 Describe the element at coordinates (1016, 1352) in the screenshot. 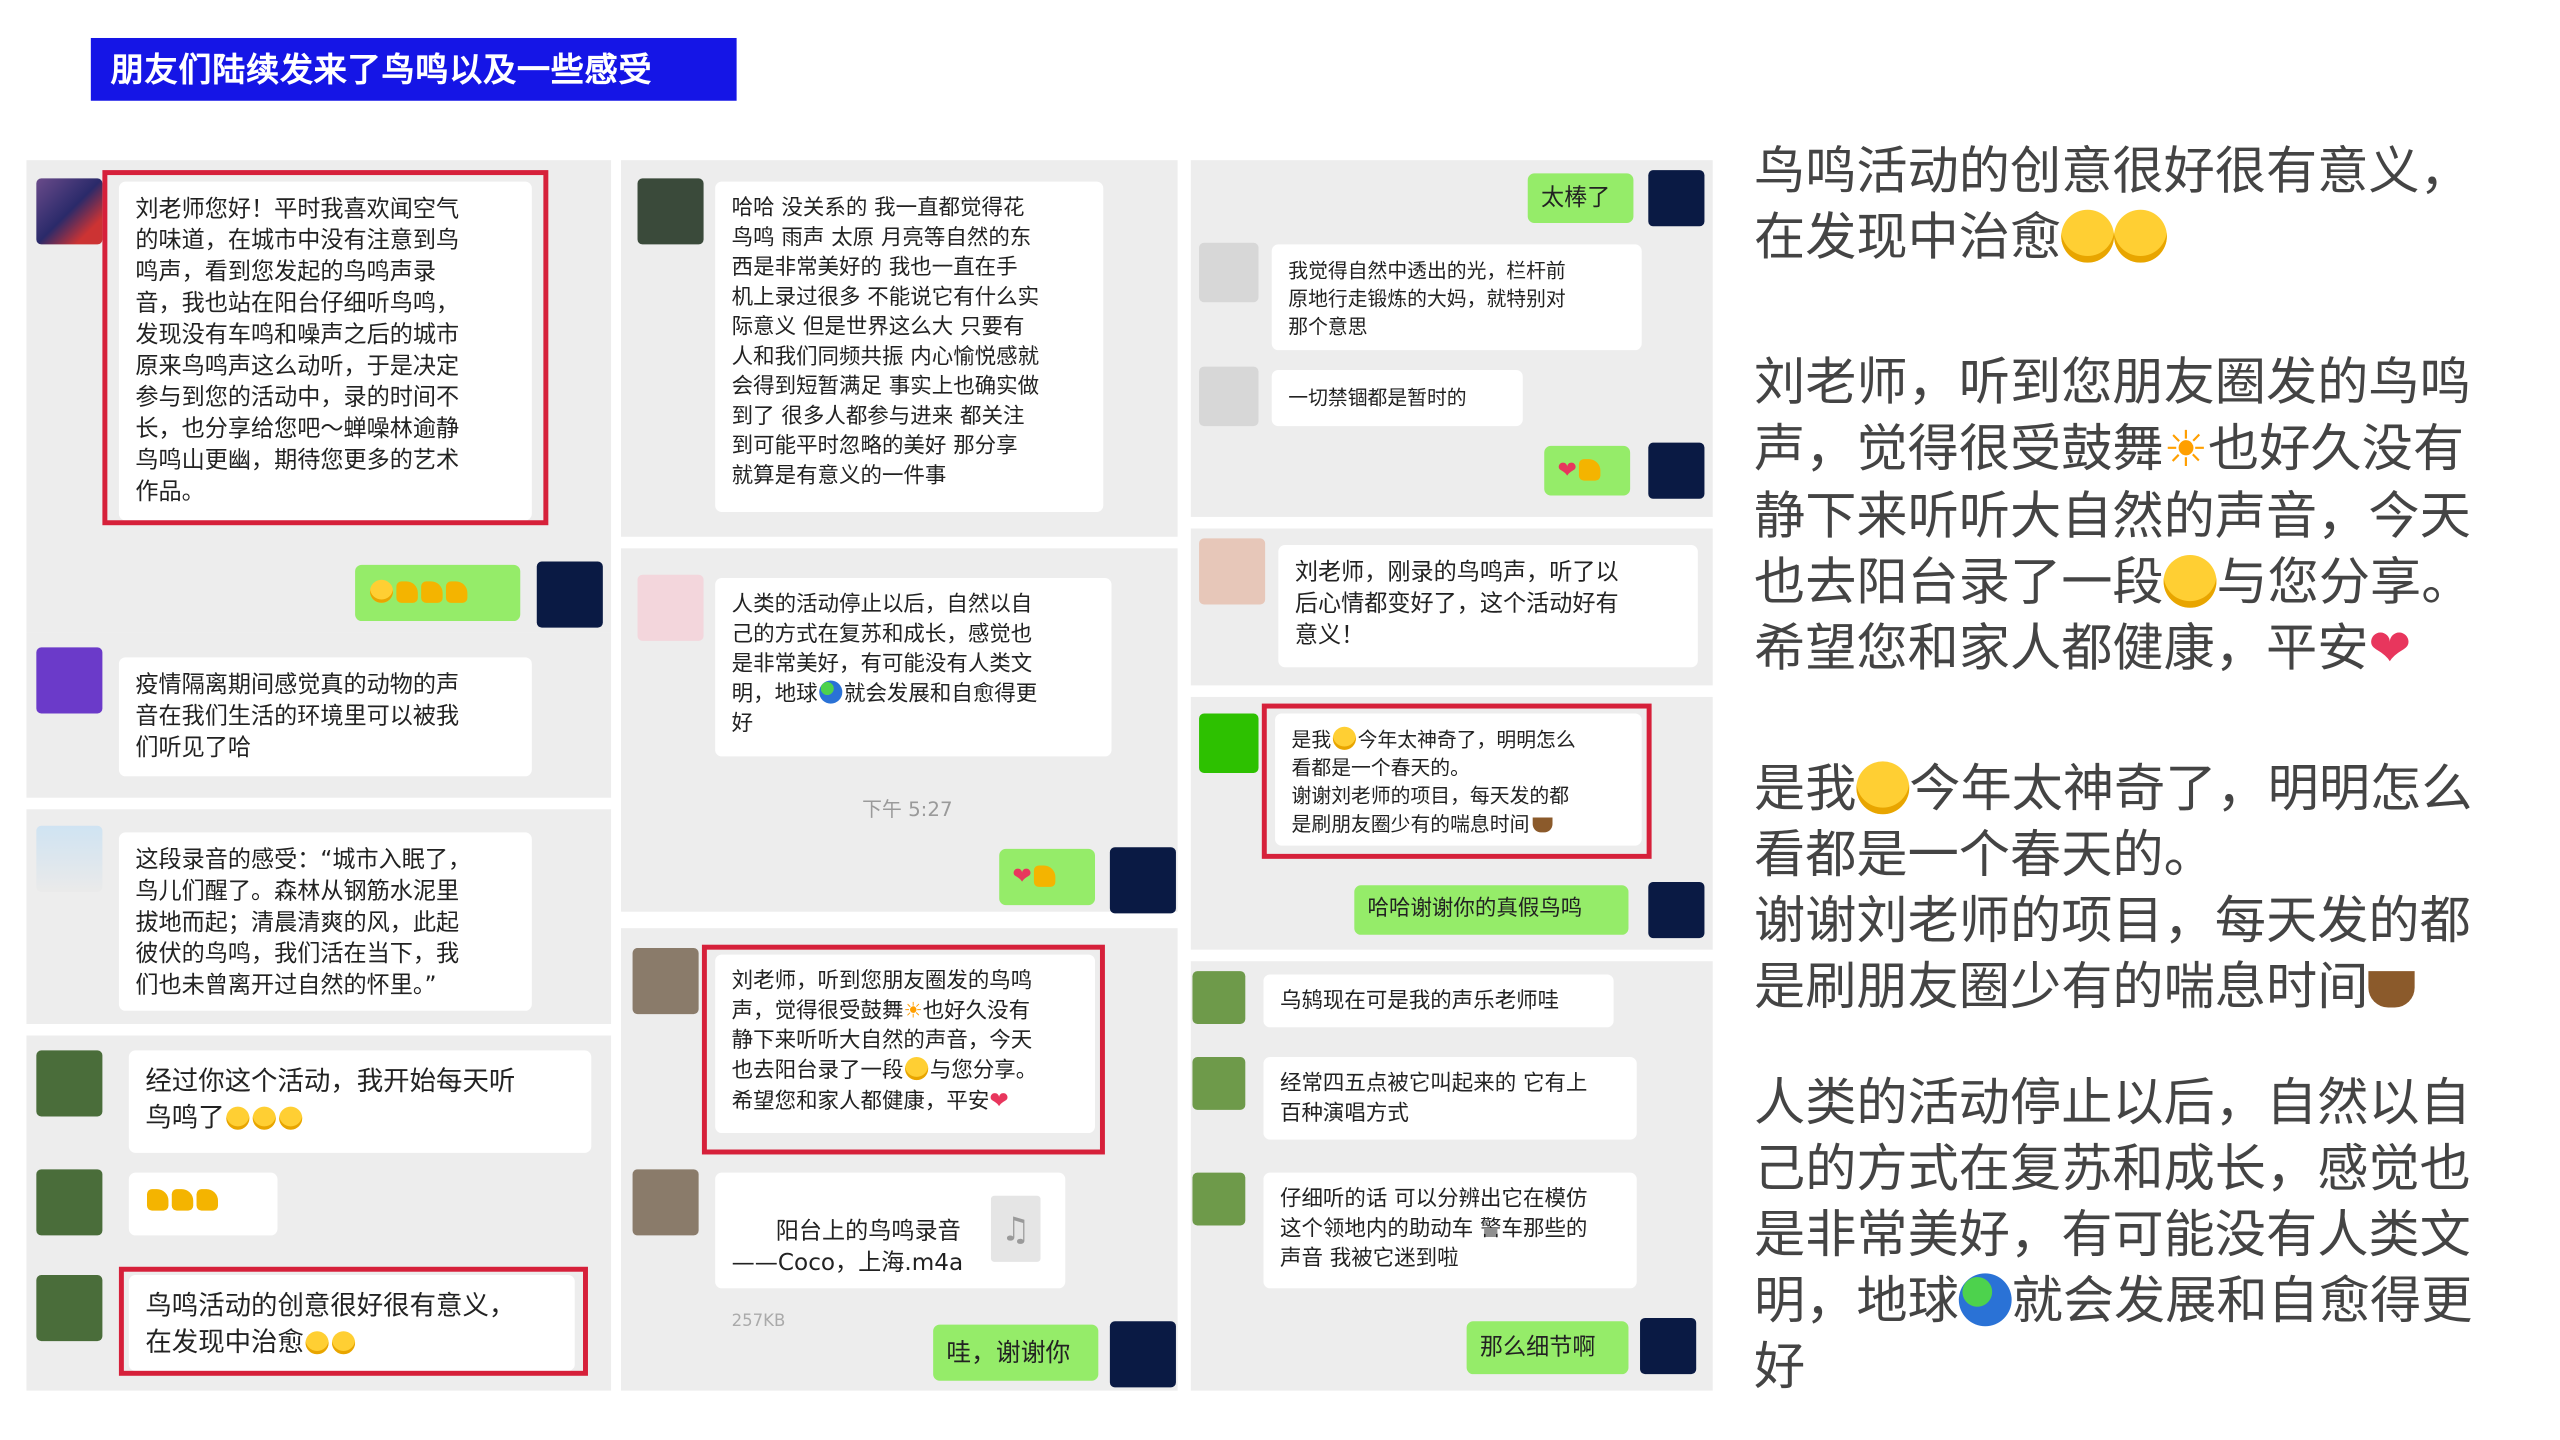

I see `sent-message-bubble: 哇，谢谢你` at that location.